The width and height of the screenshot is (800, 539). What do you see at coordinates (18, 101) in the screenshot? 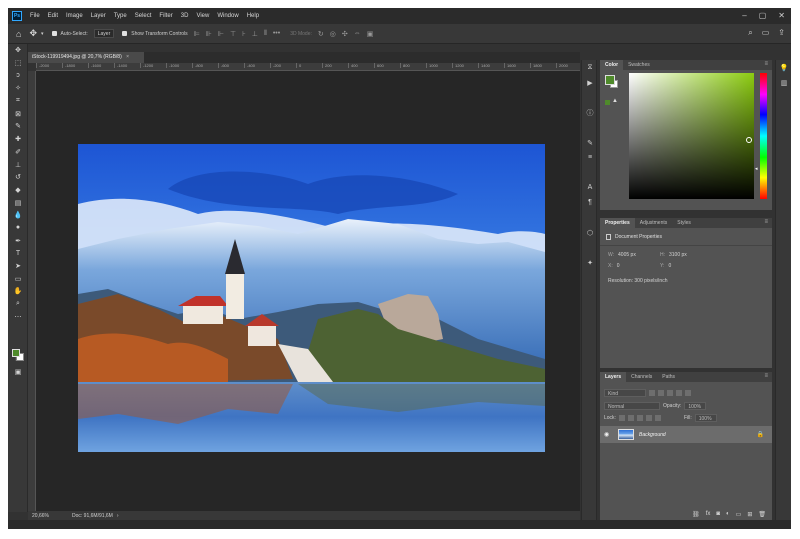
I see `crop-tool-icon: ⌗` at bounding box center [18, 101].